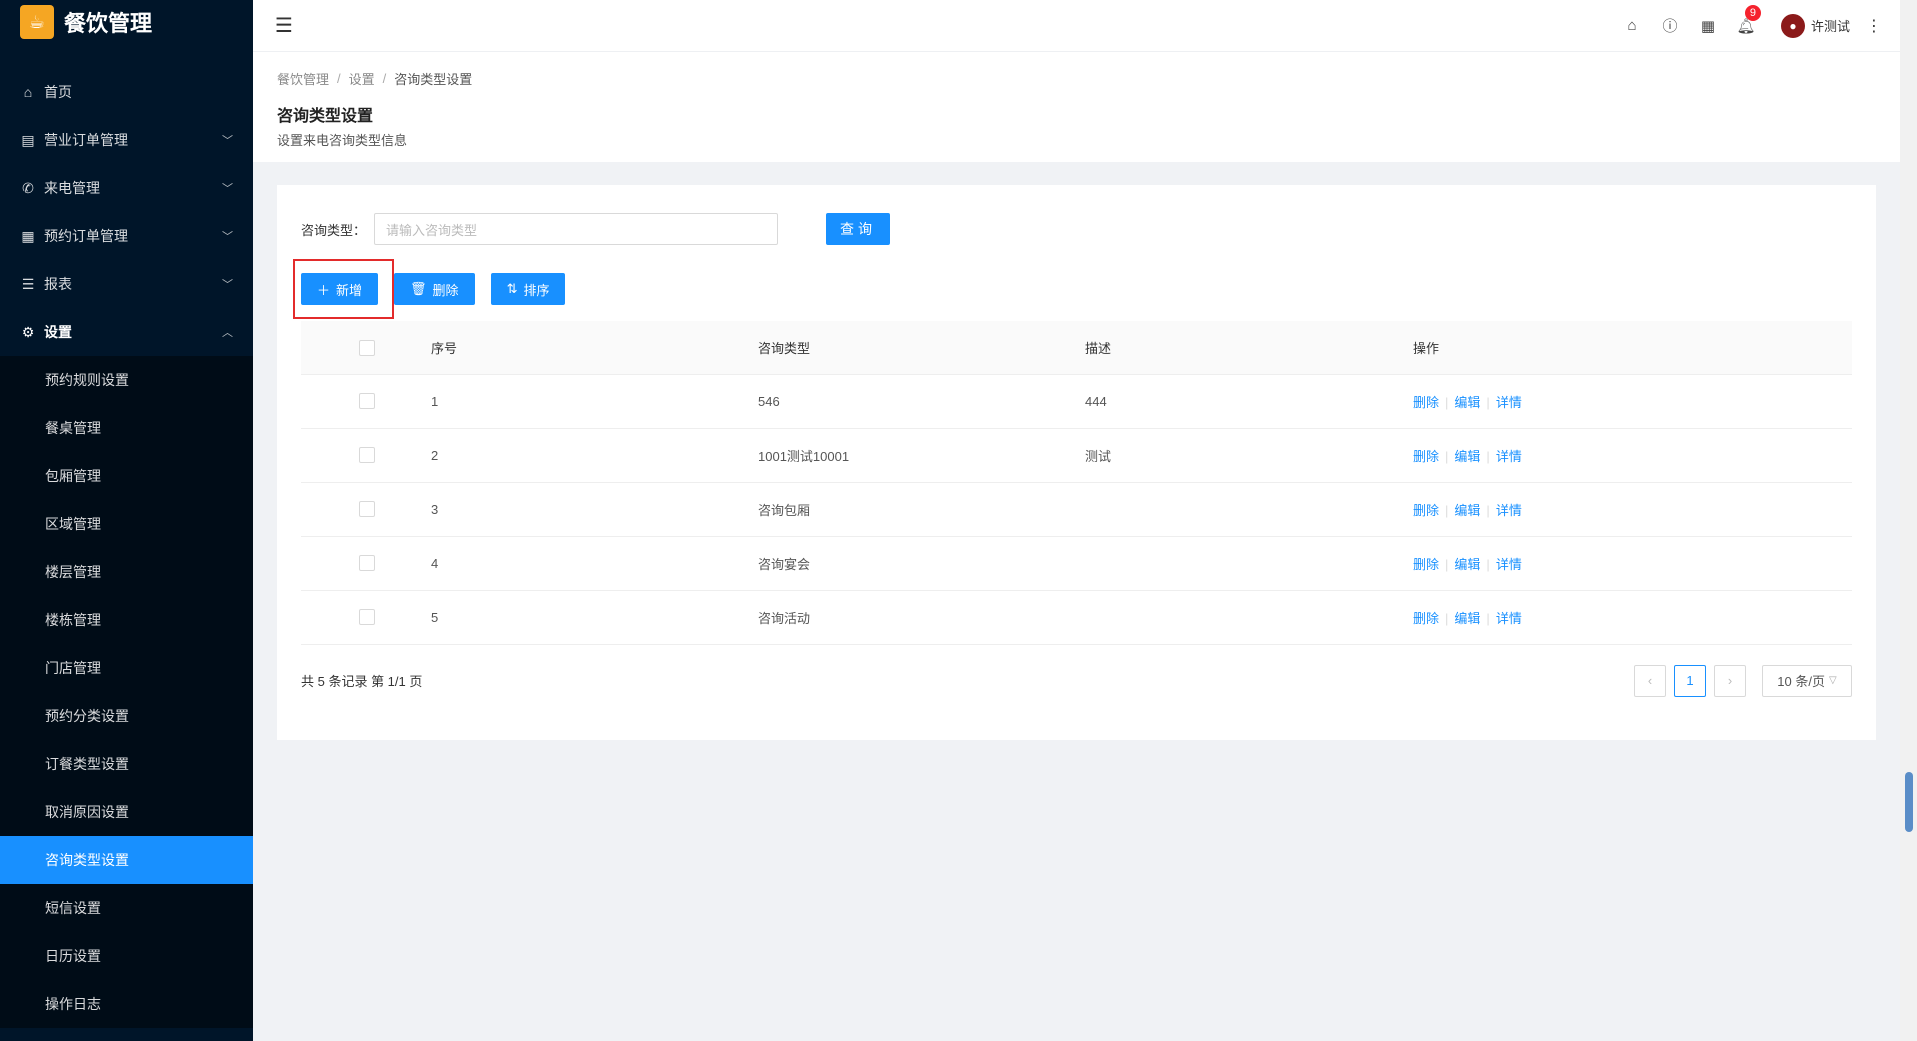 This screenshot has width=1917, height=1041. What do you see at coordinates (126, 572) in the screenshot?
I see `submenu-item-4: 楼层管理` at bounding box center [126, 572].